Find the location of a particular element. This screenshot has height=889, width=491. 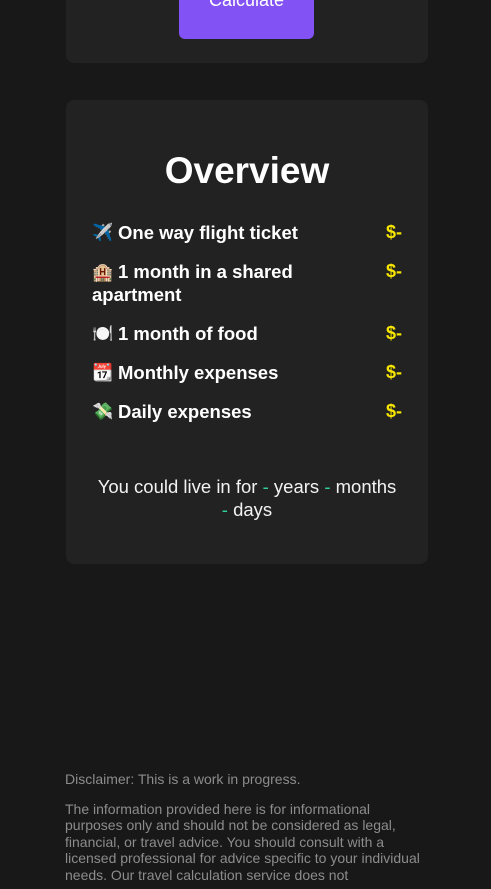

years-label: years is located at coordinates (296, 486).